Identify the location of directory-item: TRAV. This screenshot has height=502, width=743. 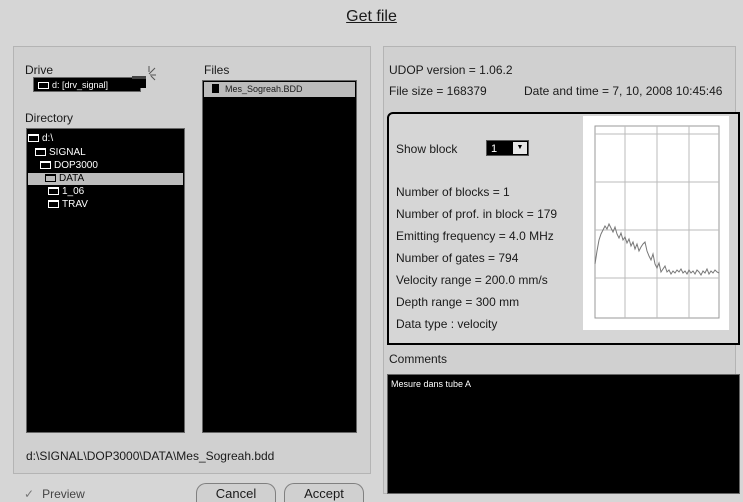
(115, 205).